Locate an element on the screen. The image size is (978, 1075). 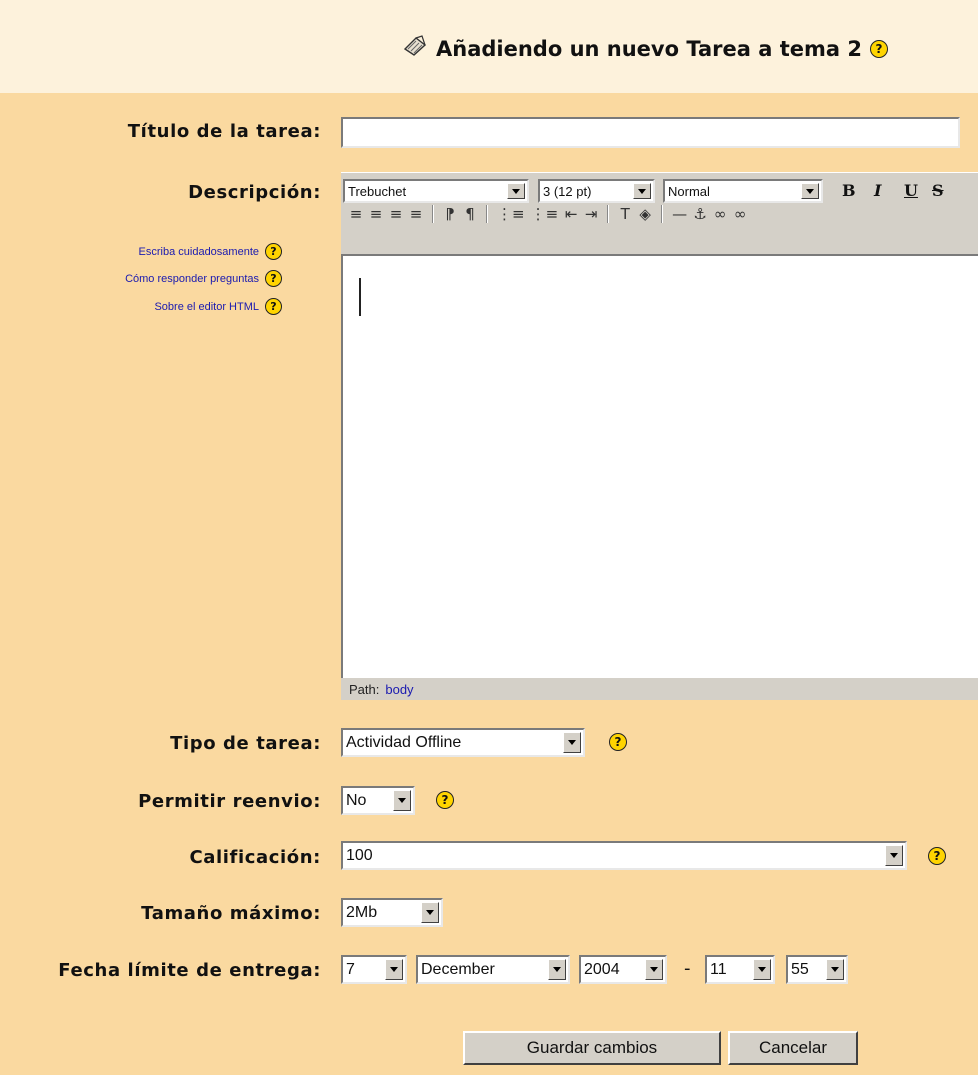
deadline-day-value: 7 is located at coordinates (350, 969).